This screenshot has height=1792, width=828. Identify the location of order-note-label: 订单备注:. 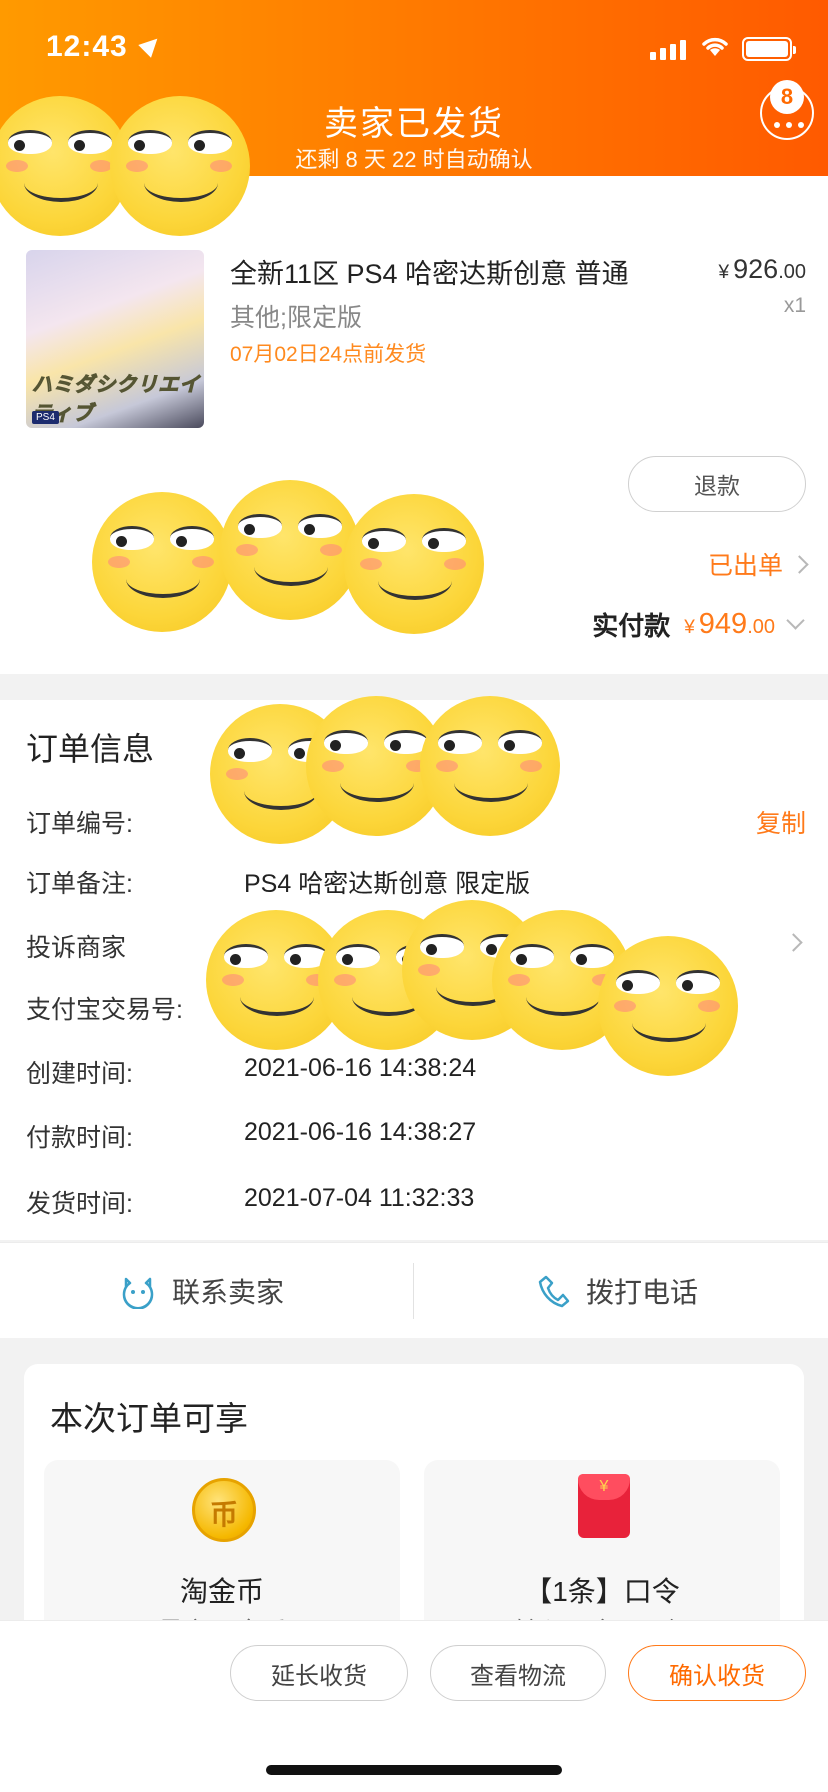
(79, 884).